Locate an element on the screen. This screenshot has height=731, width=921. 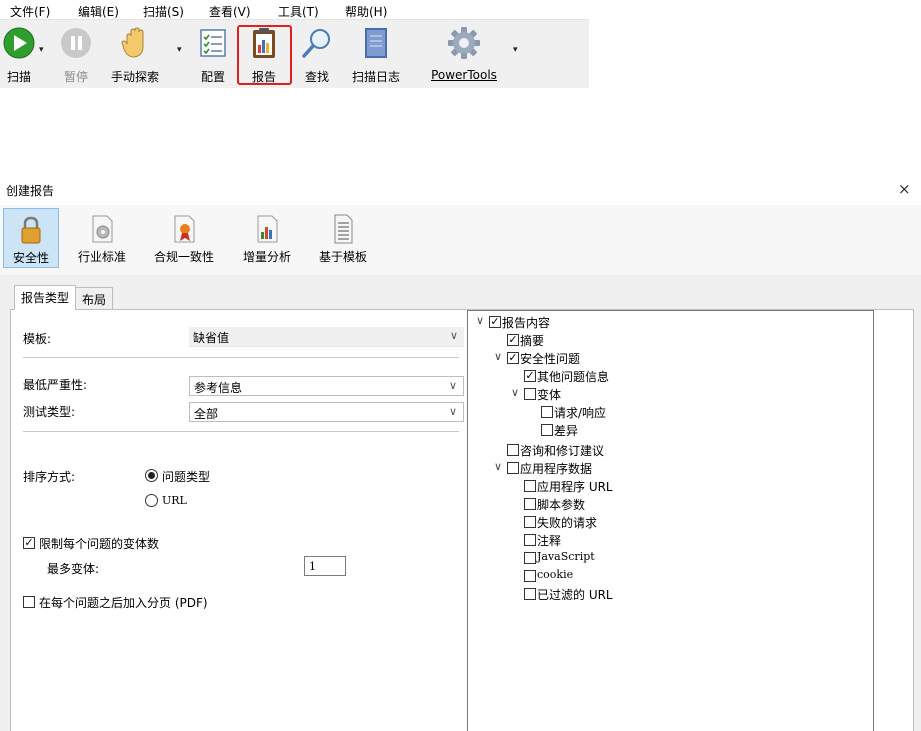
limit-variants-checkbox: ✓ is located at coordinates (29, 543).